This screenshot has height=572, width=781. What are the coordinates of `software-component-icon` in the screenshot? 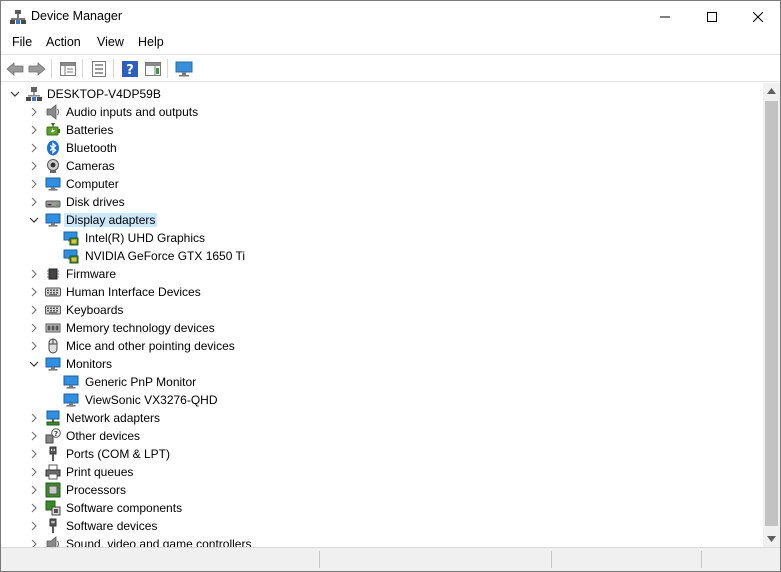 It's located at (53, 508).